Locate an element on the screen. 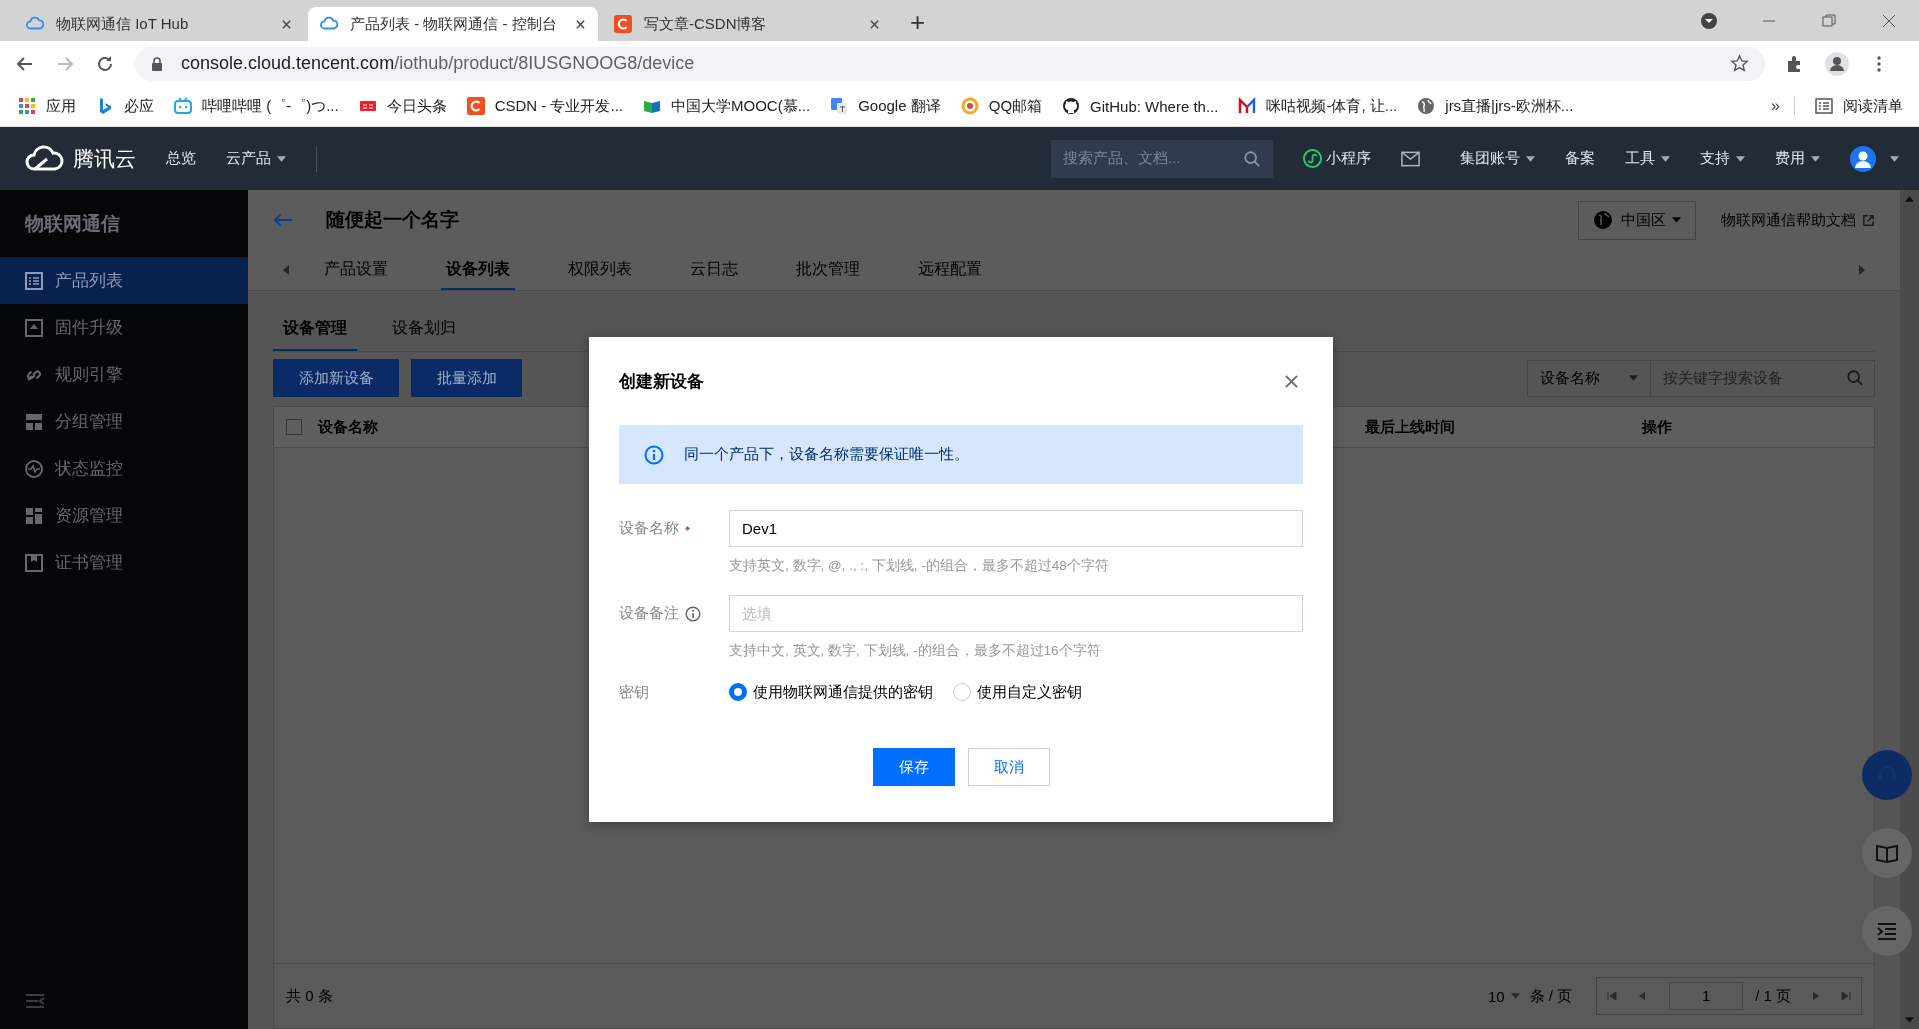 This screenshot has height=1029, width=1919. bookmark: QQ邮箱 is located at coordinates (1001, 106).